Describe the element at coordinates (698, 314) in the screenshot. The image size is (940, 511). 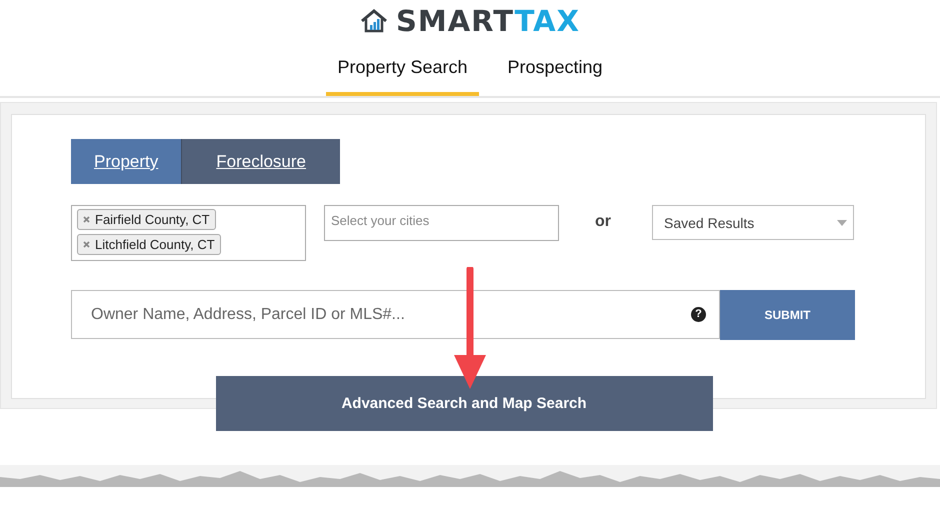
I see `help-icon: ?` at that location.